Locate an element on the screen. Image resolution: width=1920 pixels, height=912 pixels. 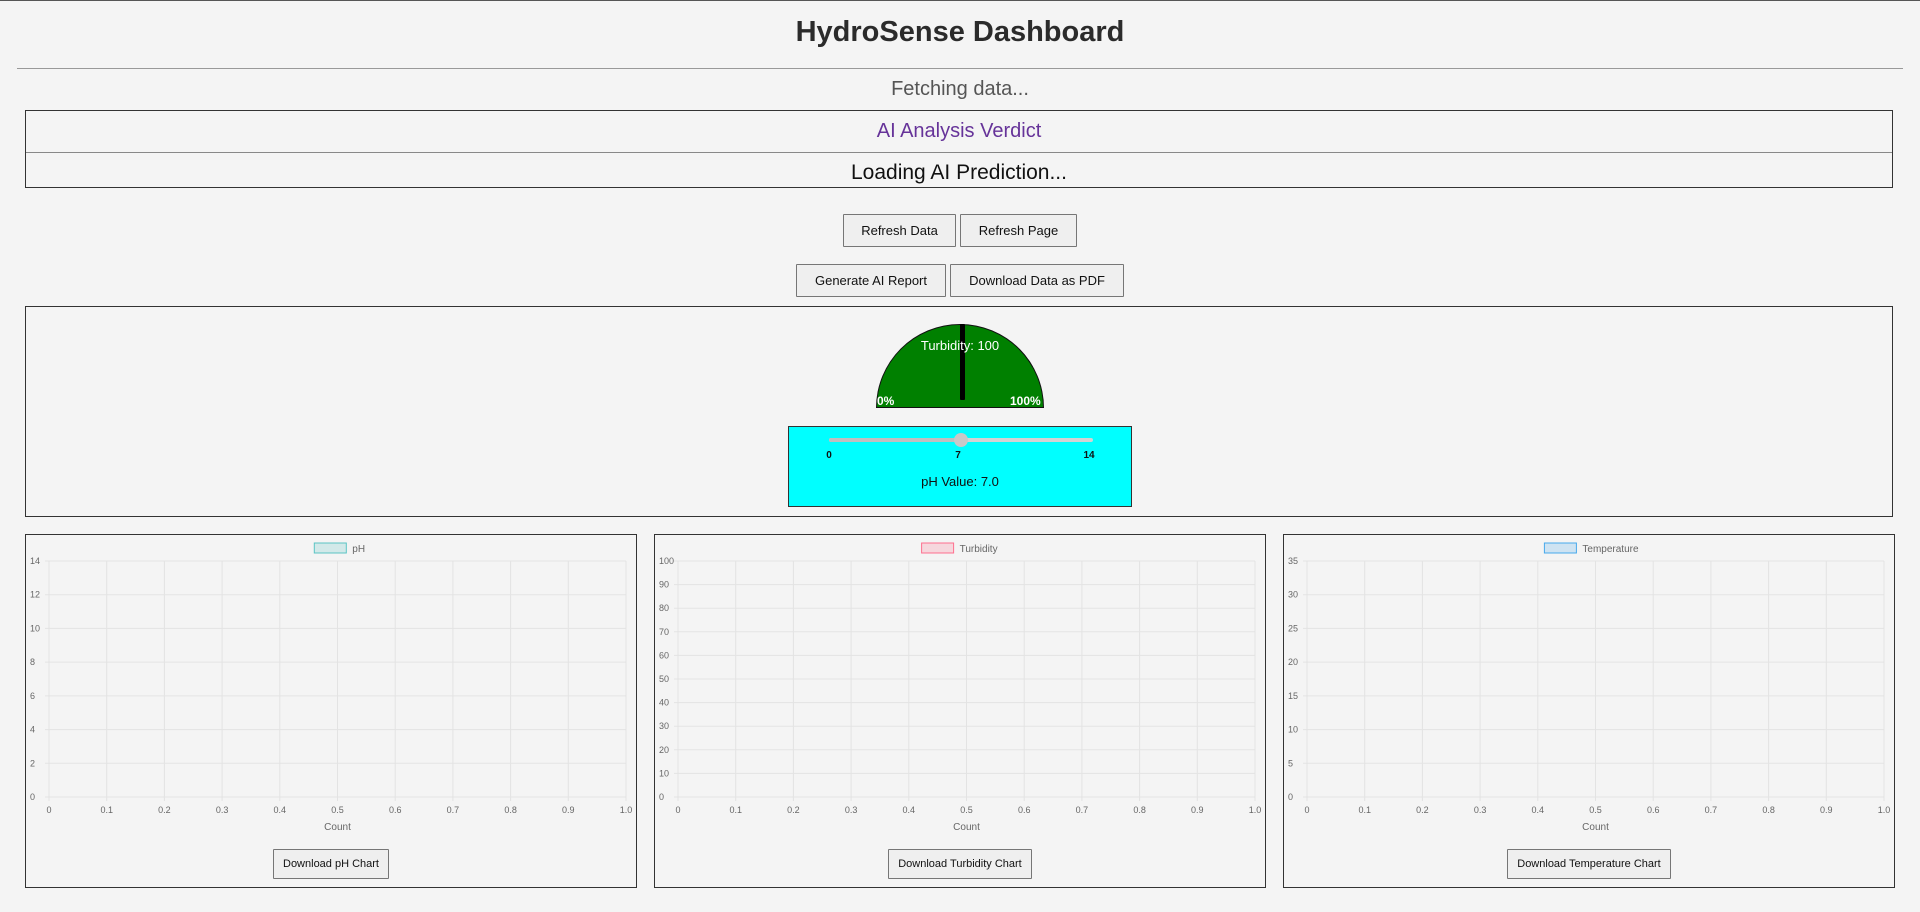
chart-legend: pH is located at coordinates (339, 548).